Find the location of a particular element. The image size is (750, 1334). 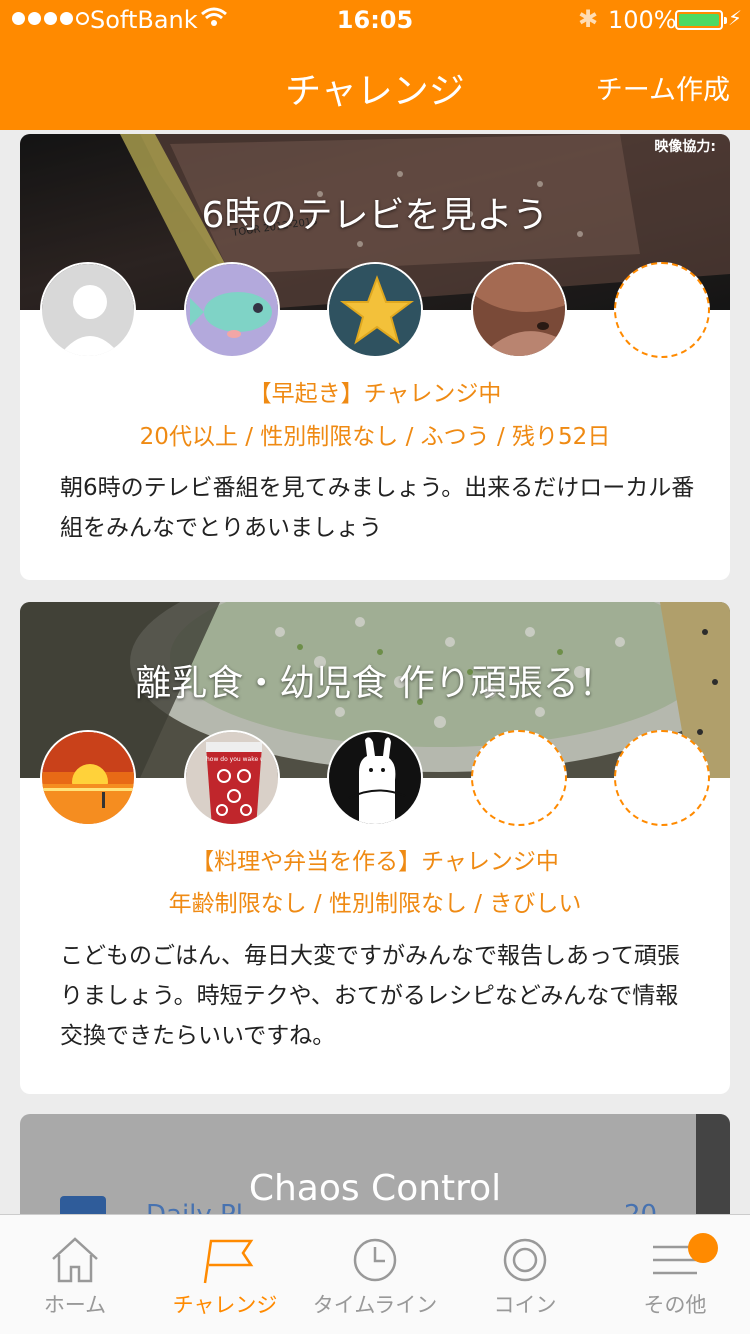

challenge-title: 6時のテレビを見よう is located at coordinates (375, 215).